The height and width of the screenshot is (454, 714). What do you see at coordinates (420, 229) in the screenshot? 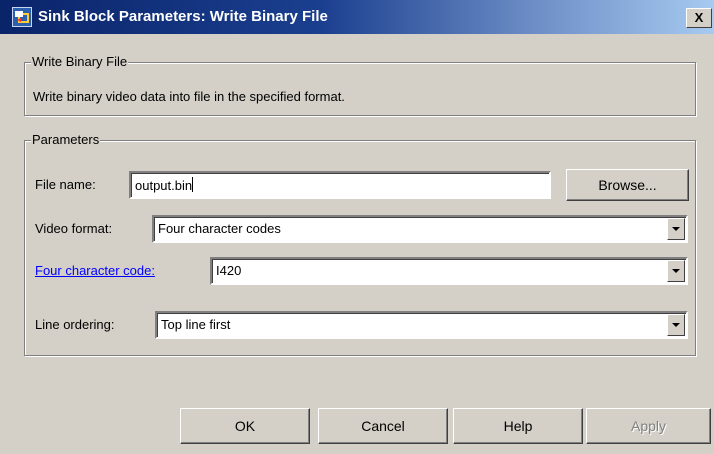
I see `video-format-select: Four character codes` at bounding box center [420, 229].